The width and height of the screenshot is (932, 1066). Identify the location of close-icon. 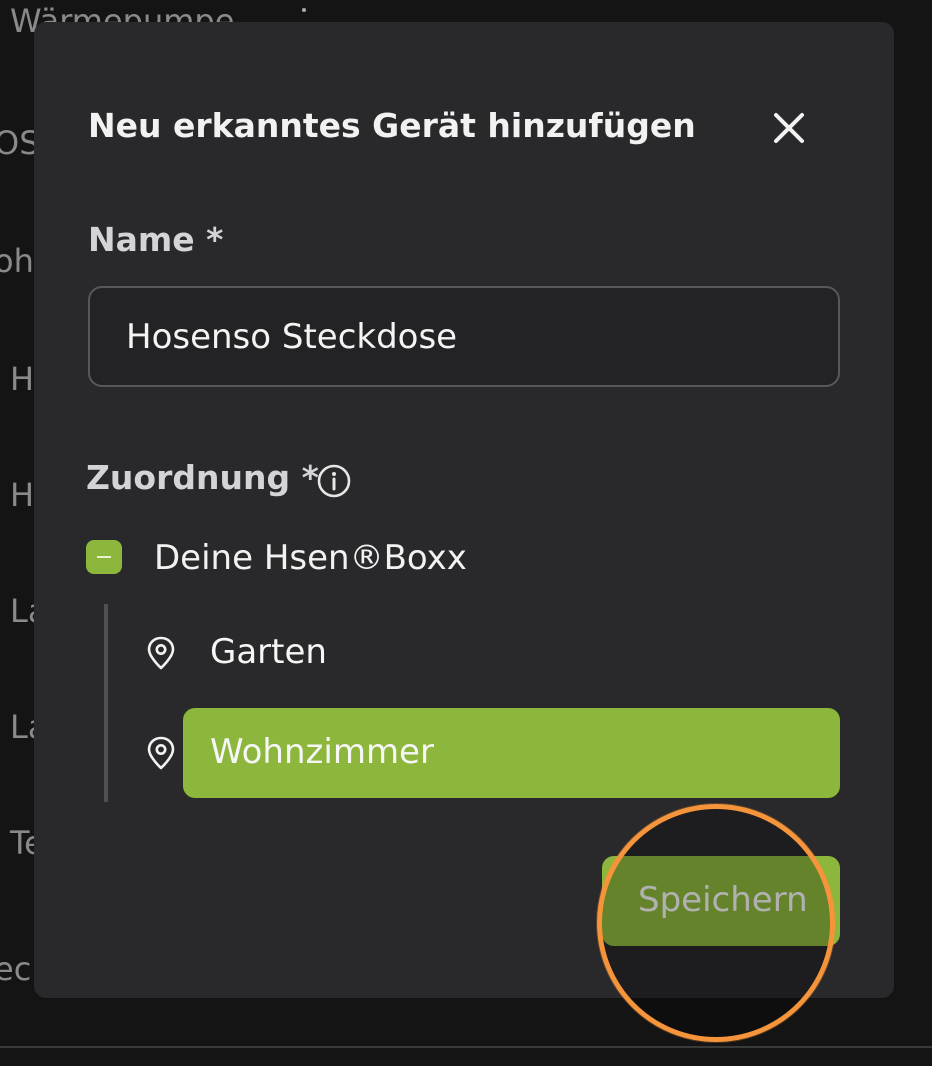
(789, 128).